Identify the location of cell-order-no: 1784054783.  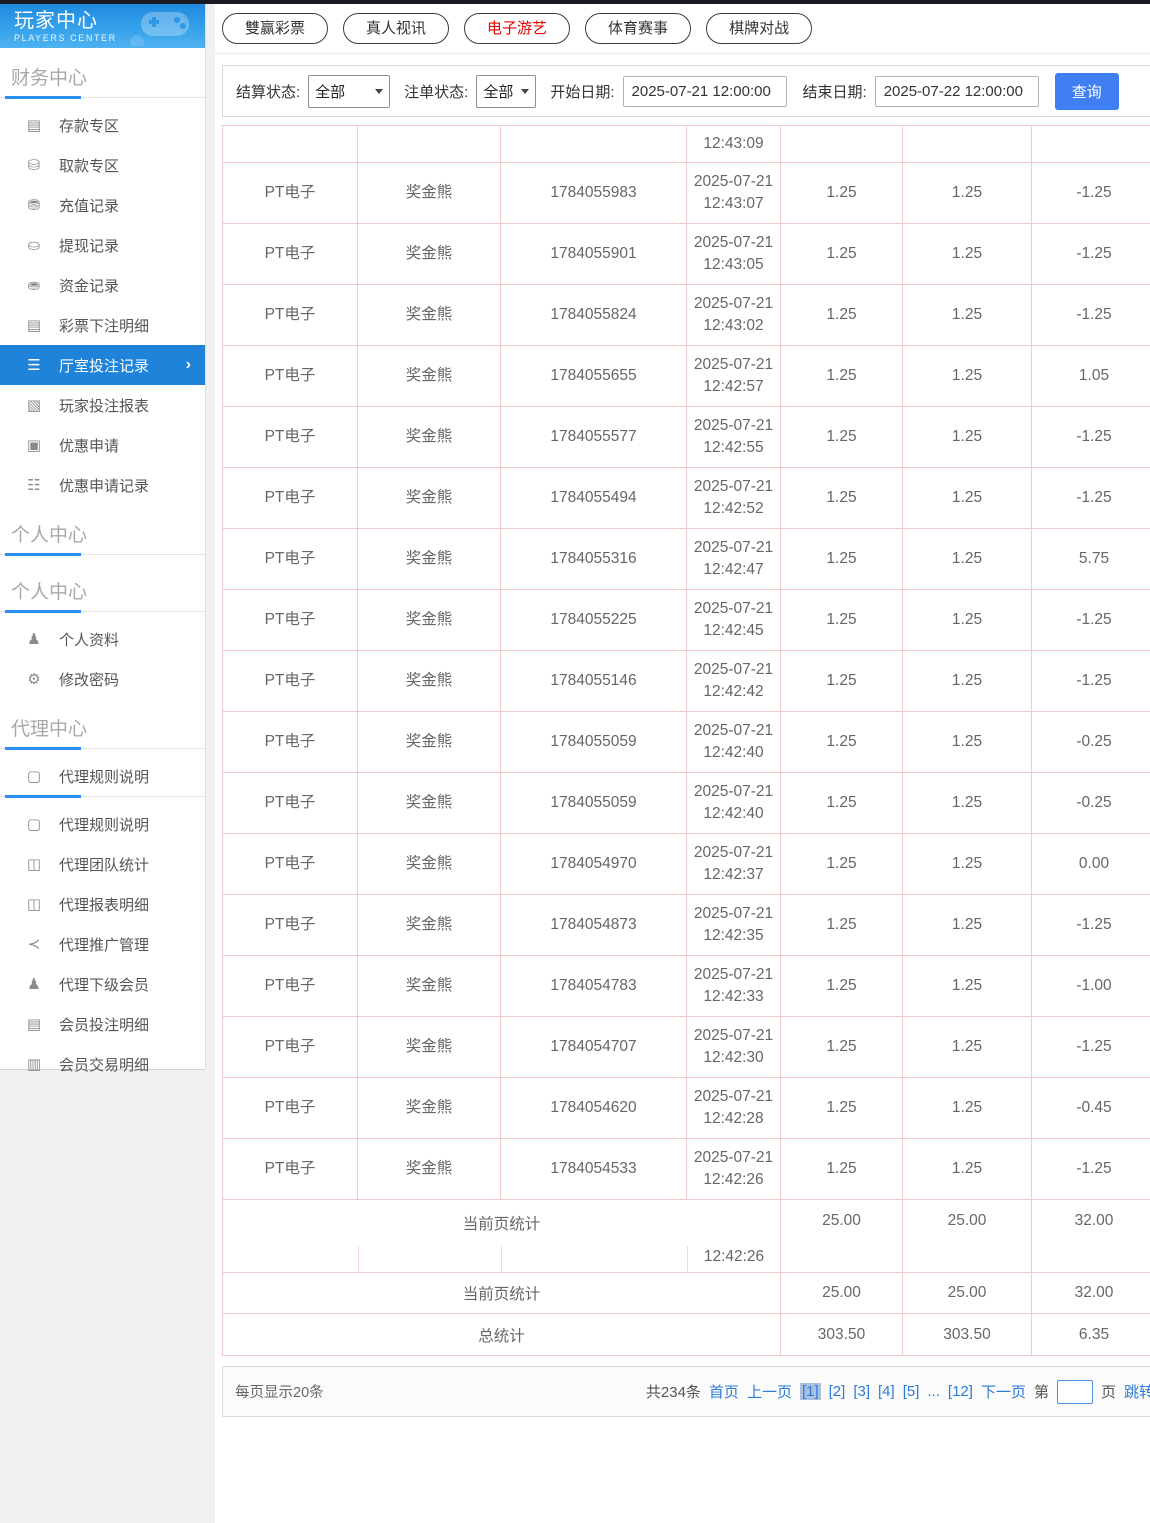
(593, 986).